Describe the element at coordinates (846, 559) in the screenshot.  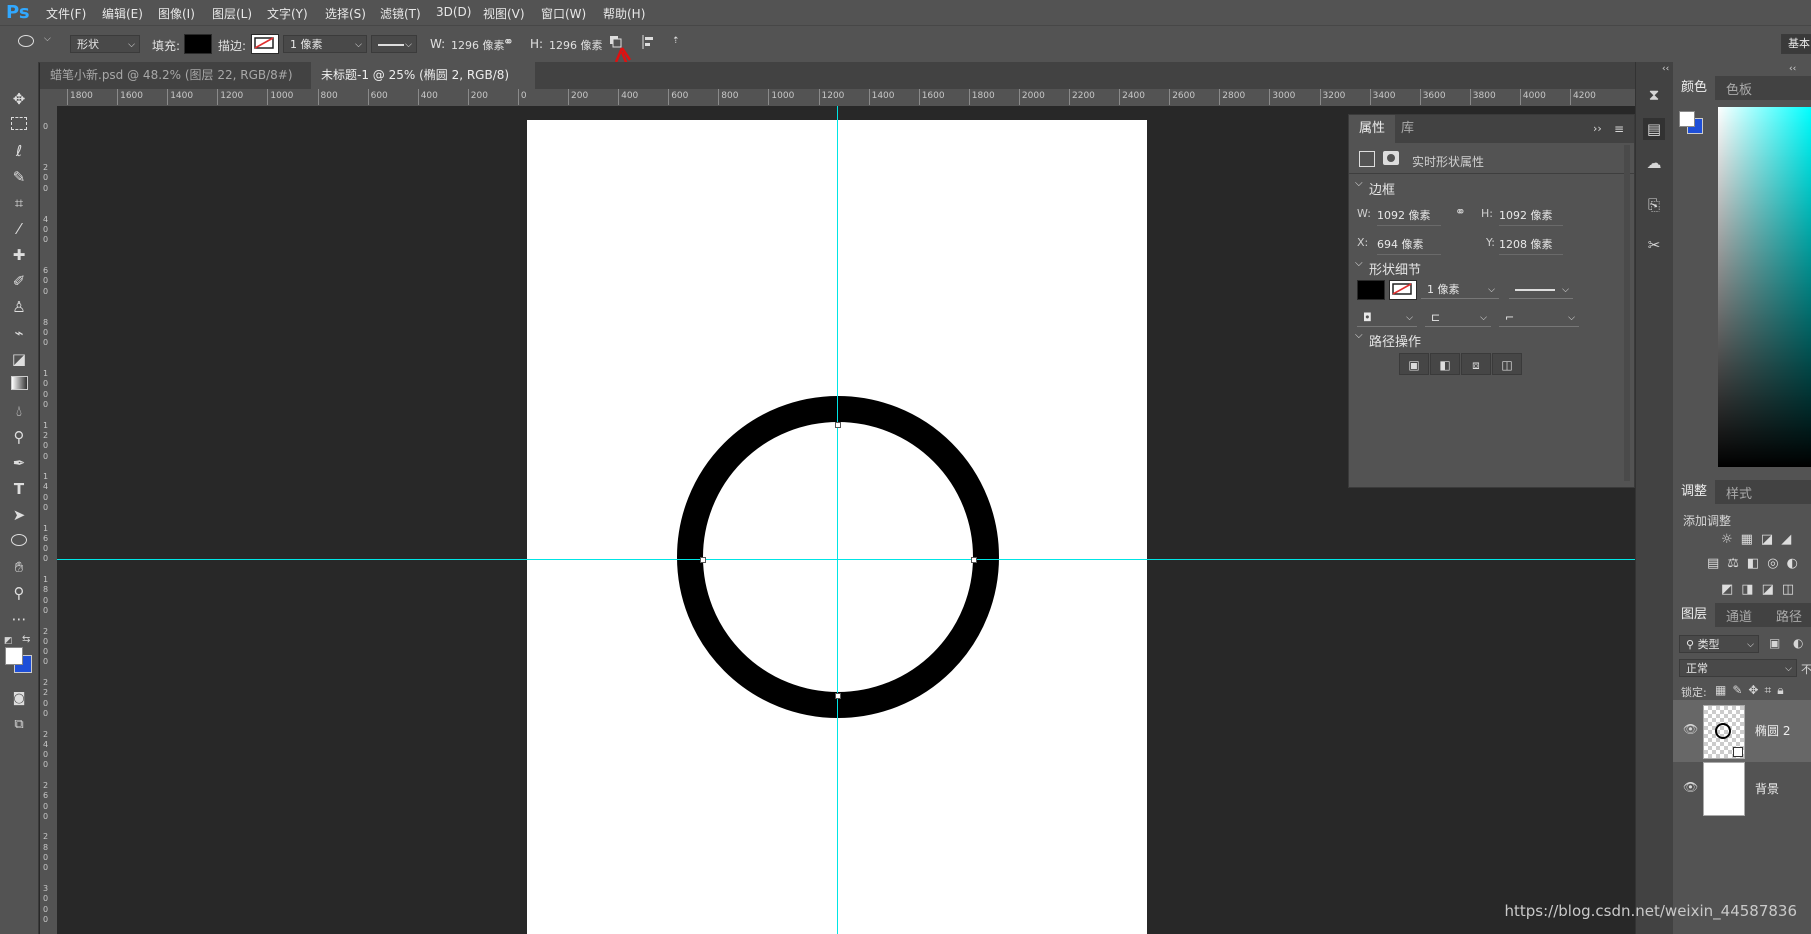
I see `horizontal-guide` at that location.